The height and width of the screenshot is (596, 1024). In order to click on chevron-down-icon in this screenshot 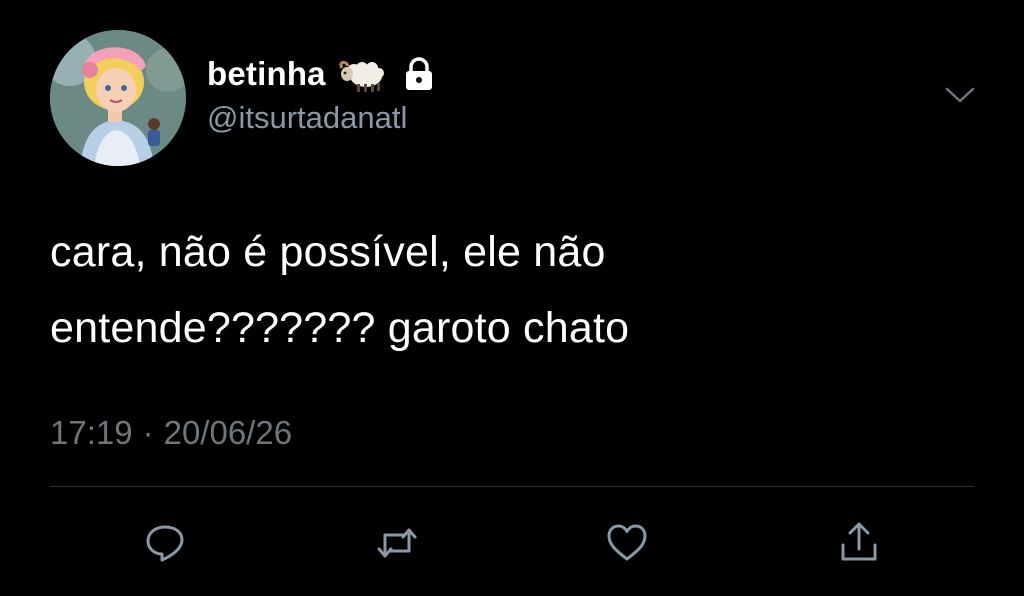, I will do `click(960, 95)`.